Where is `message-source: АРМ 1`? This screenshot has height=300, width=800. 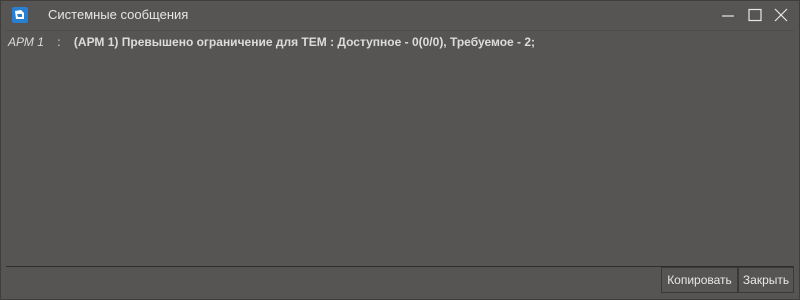
message-source: АРМ 1 is located at coordinates (26, 42).